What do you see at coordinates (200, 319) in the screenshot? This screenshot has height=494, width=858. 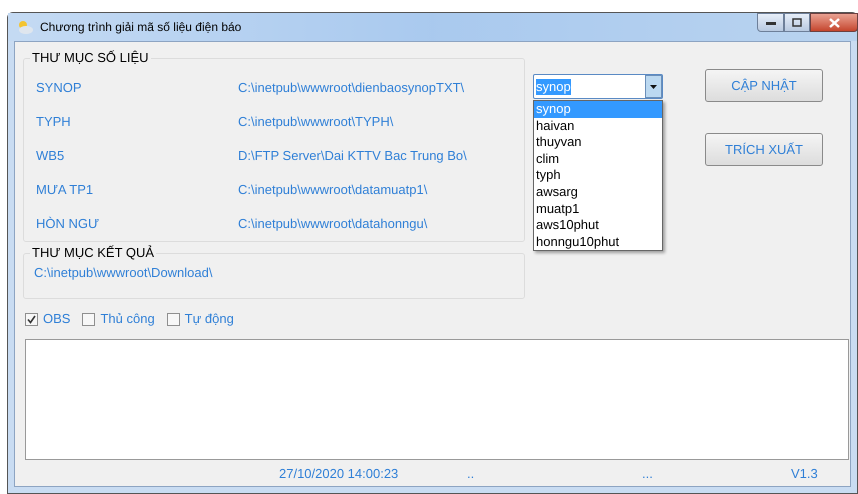 I see `checkbox: Tự động` at bounding box center [200, 319].